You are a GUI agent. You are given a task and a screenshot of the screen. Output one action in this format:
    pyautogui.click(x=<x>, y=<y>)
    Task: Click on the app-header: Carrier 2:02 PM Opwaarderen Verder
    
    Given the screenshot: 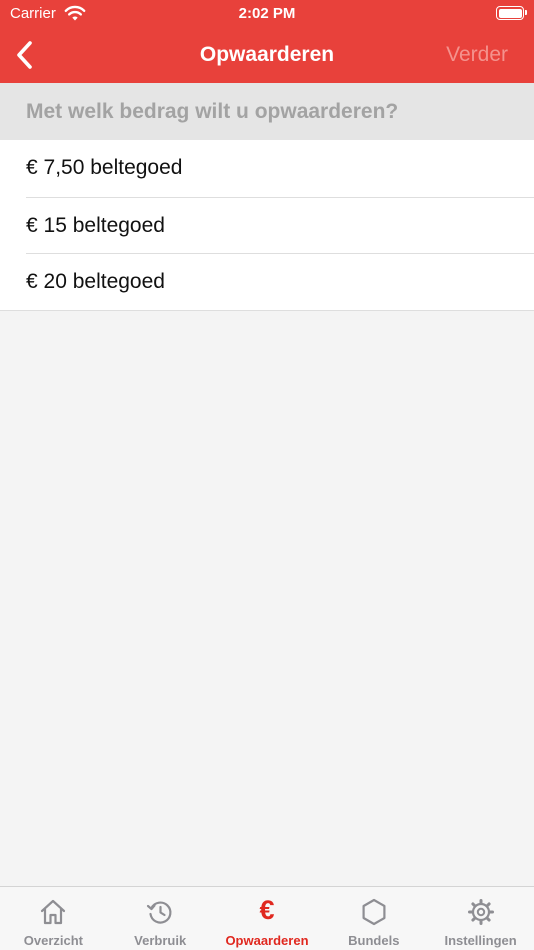 What is the action you would take?
    pyautogui.click(x=267, y=41)
    